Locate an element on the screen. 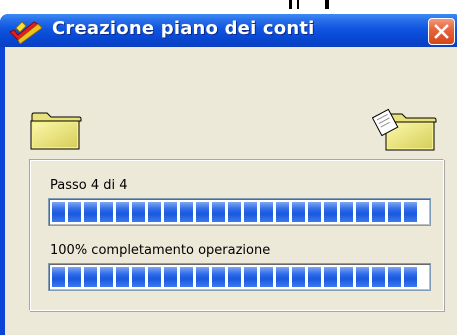 Image resolution: width=457 pixels, height=335 pixels. title-bar: Creazione piano dei conti is located at coordinates (228, 30).